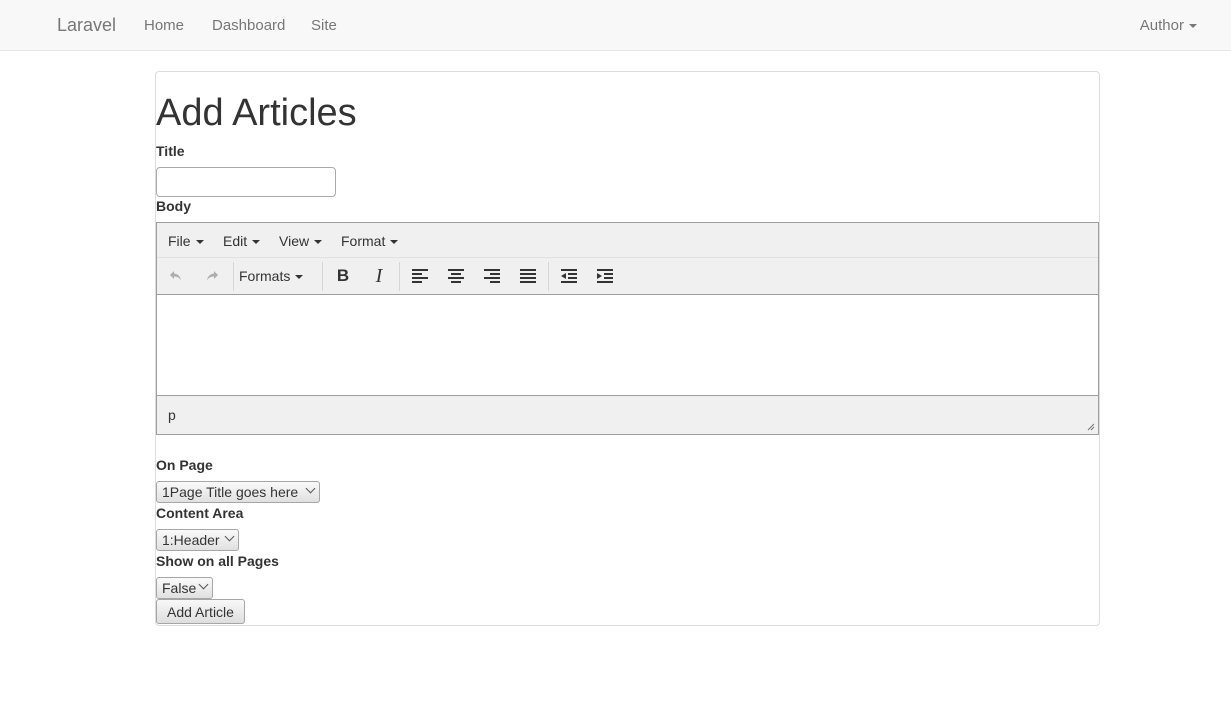 This screenshot has height=719, width=1231. Describe the element at coordinates (248, 25) in the screenshot. I see `nav-dashboard-link: Dashboard` at that location.